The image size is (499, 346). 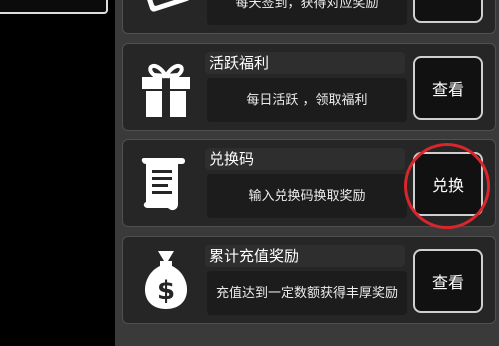 What do you see at coordinates (54, 7) in the screenshot?
I see `left-panel-frame` at bounding box center [54, 7].